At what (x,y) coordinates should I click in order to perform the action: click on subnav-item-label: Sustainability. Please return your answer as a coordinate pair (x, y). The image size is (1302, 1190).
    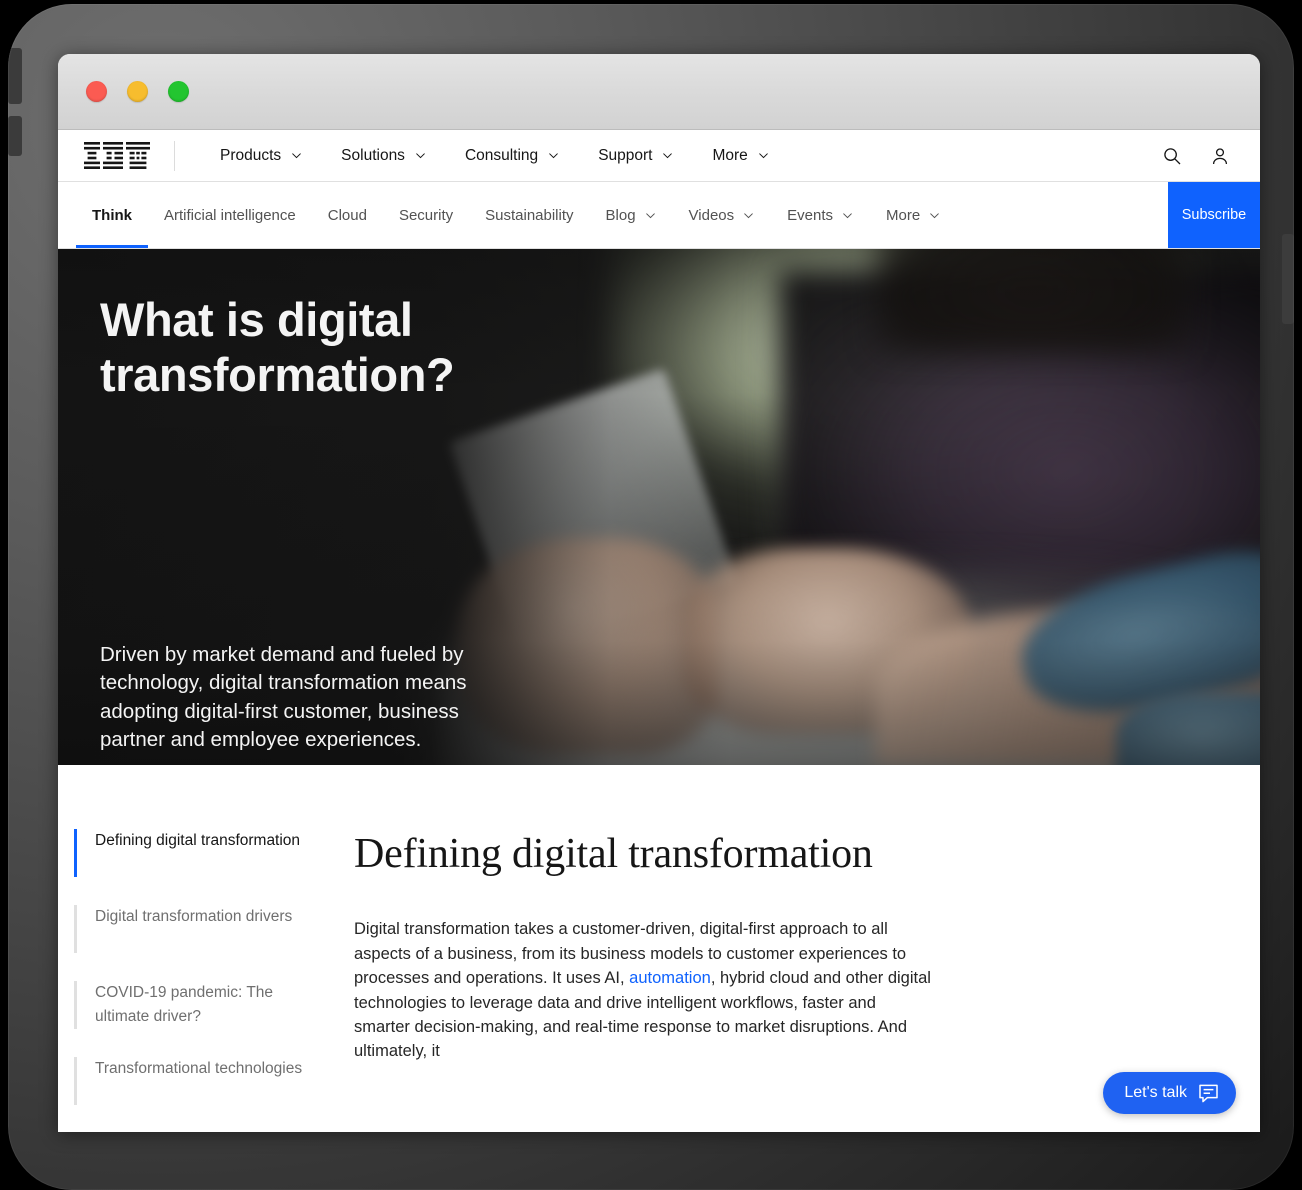
    Looking at the image, I should click on (529, 215).